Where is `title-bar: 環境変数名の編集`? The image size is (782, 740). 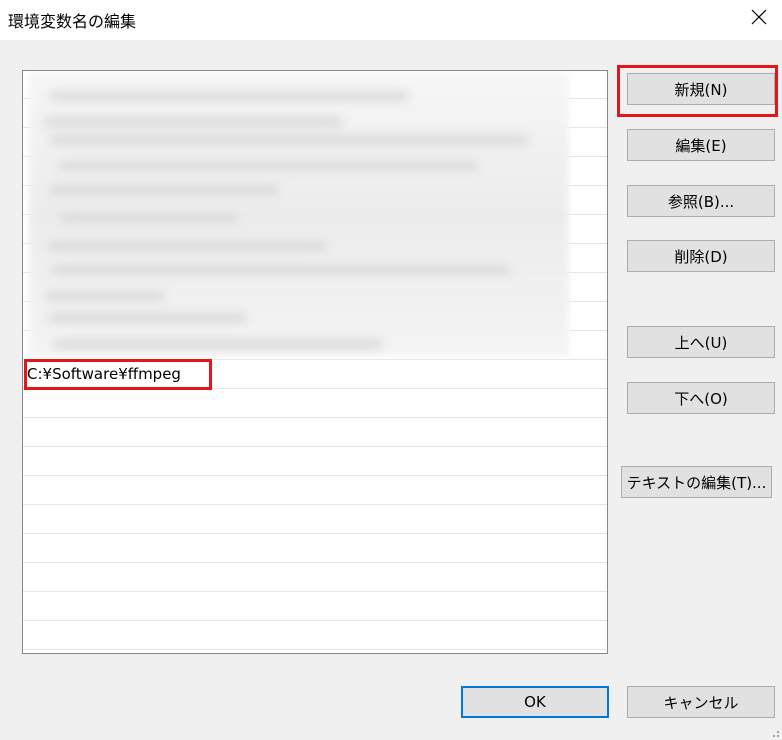 title-bar: 環境変数名の編集 is located at coordinates (391, 20).